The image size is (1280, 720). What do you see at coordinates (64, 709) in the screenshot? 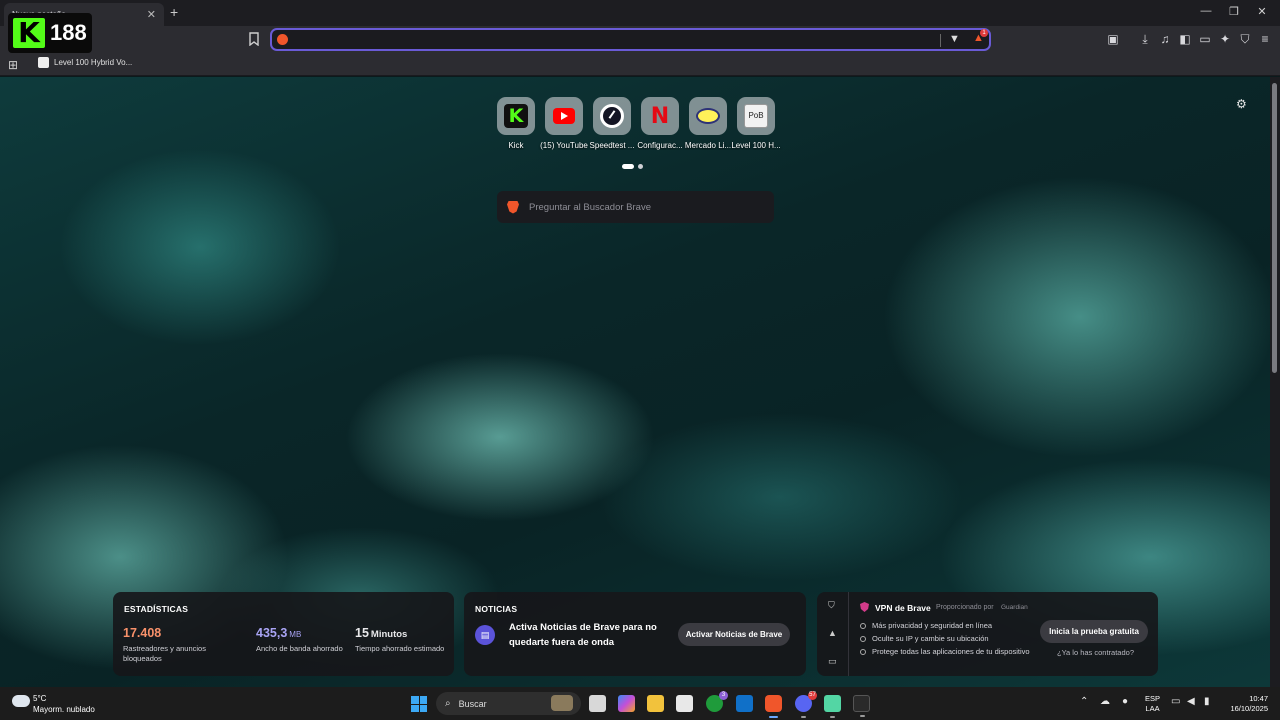
I see `weather-desc: Mayorm. nublado` at bounding box center [64, 709].